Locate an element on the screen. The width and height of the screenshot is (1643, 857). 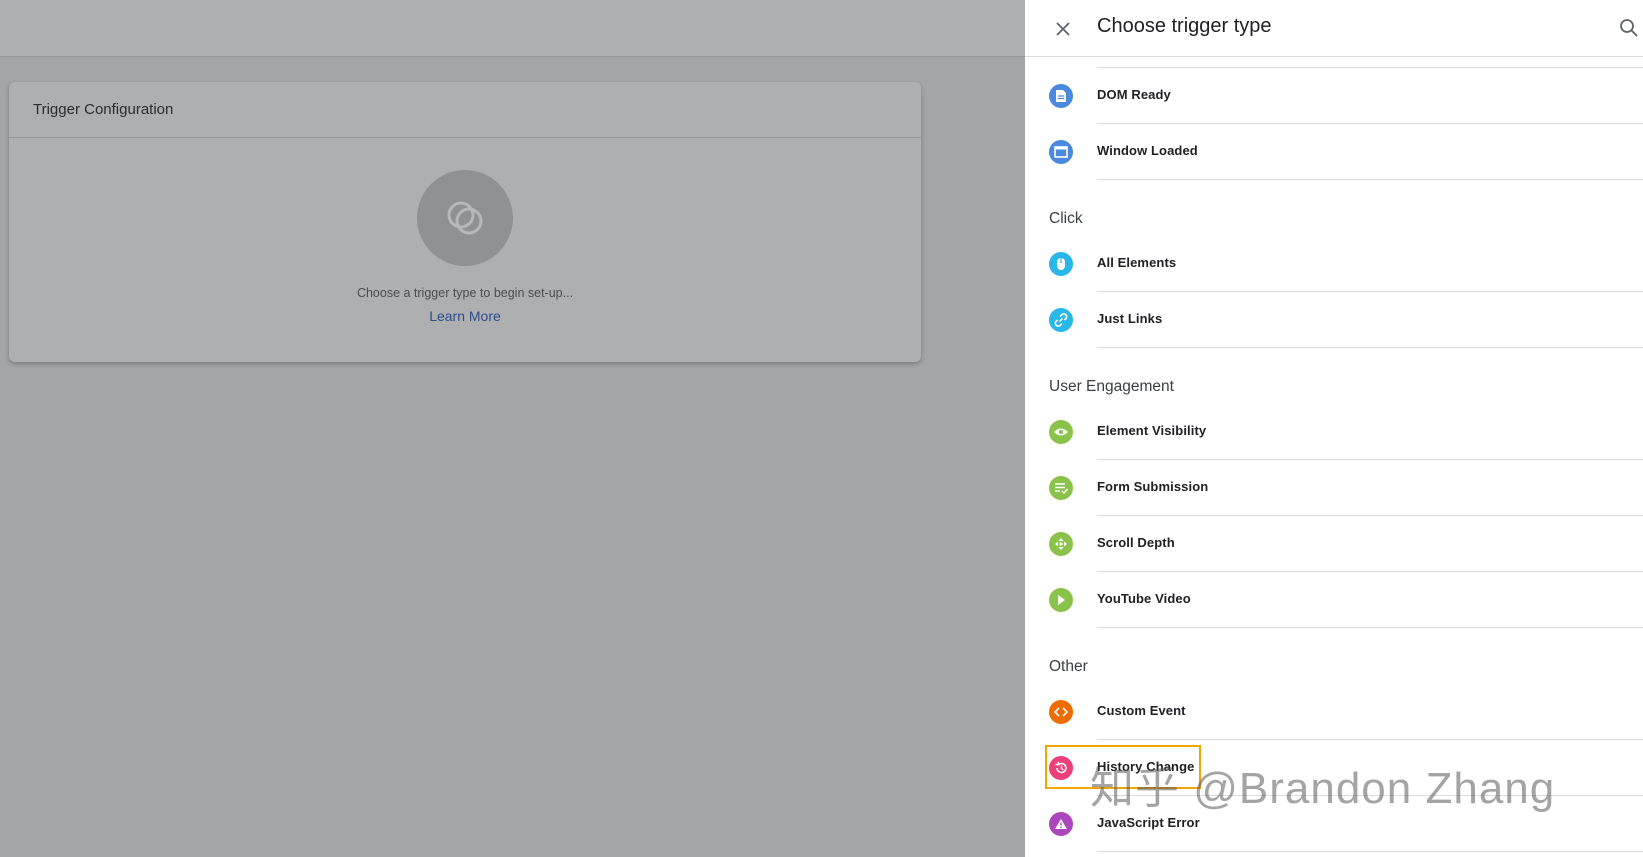
learn-more-link: Learn More is located at coordinates (465, 316).